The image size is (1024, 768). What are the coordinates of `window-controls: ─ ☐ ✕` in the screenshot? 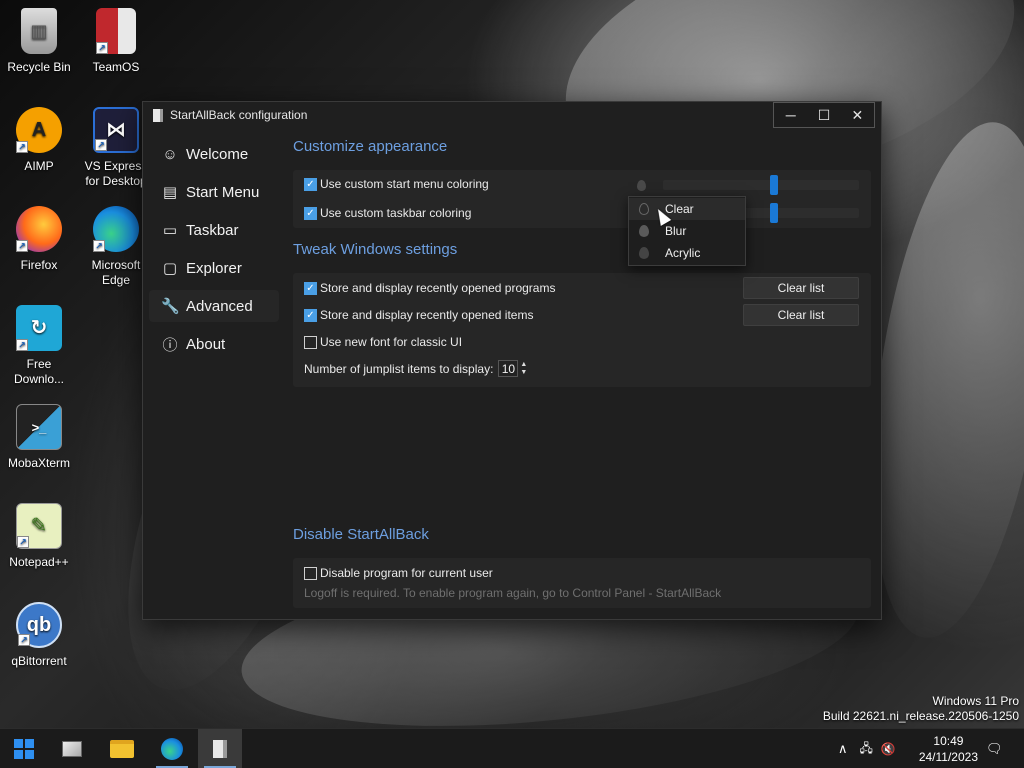 It's located at (824, 115).